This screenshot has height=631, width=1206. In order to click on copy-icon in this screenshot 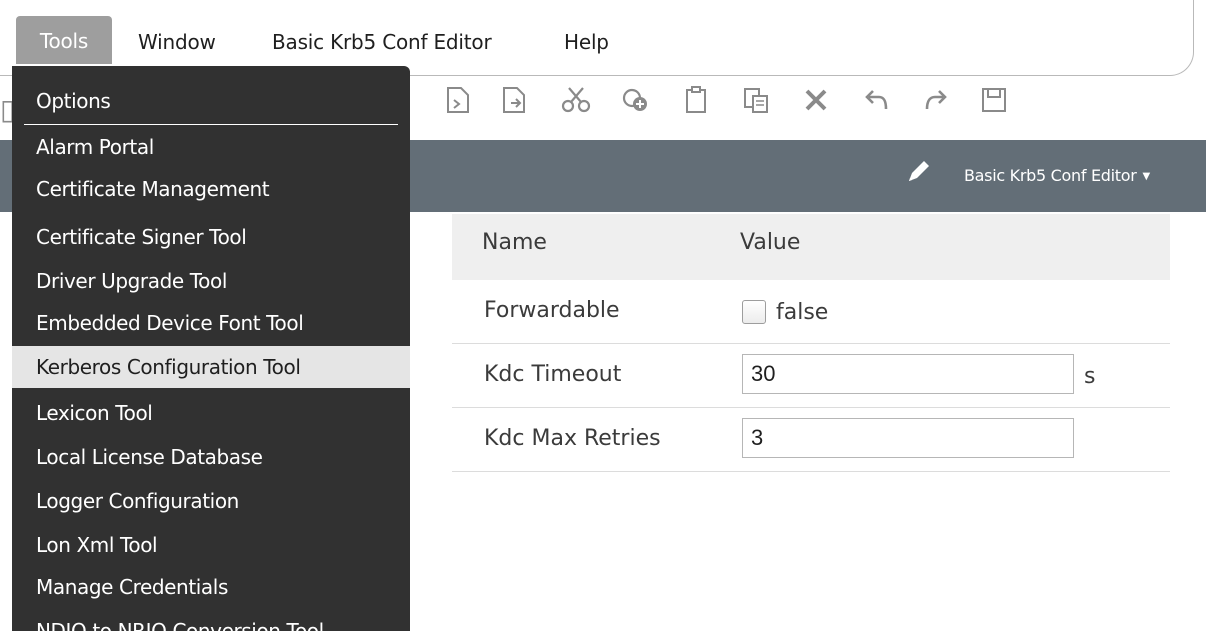, I will do `click(636, 104)`.